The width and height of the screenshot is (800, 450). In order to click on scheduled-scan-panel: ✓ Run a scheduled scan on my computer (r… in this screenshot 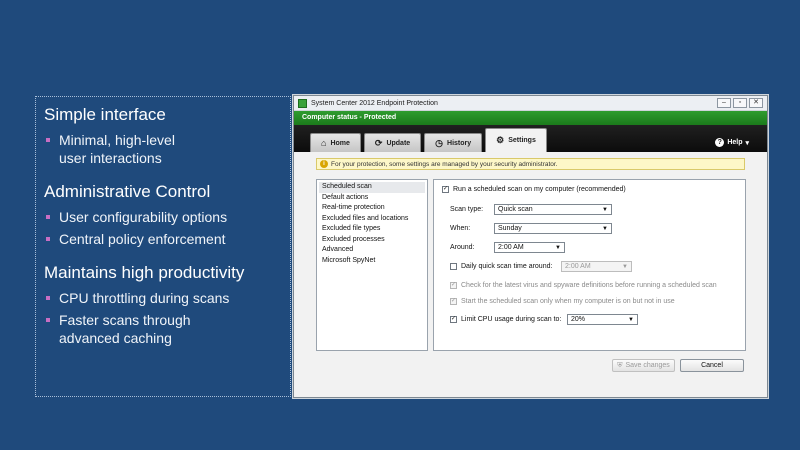, I will do `click(589, 265)`.